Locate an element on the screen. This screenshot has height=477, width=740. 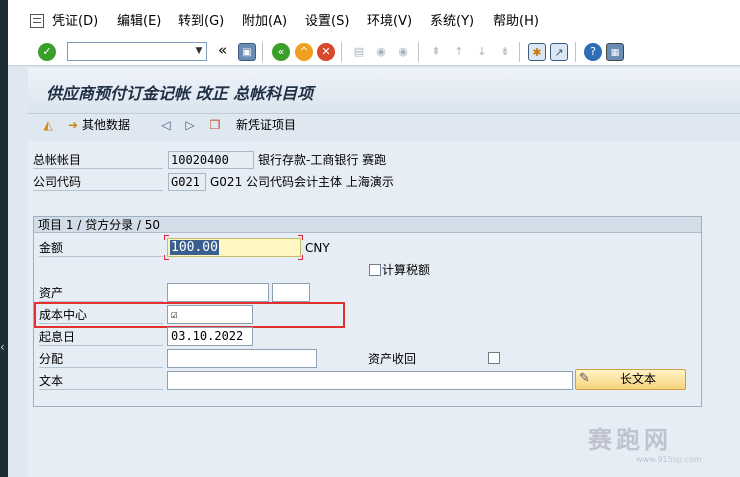
cost-center-highlight is located at coordinates (189, 315).